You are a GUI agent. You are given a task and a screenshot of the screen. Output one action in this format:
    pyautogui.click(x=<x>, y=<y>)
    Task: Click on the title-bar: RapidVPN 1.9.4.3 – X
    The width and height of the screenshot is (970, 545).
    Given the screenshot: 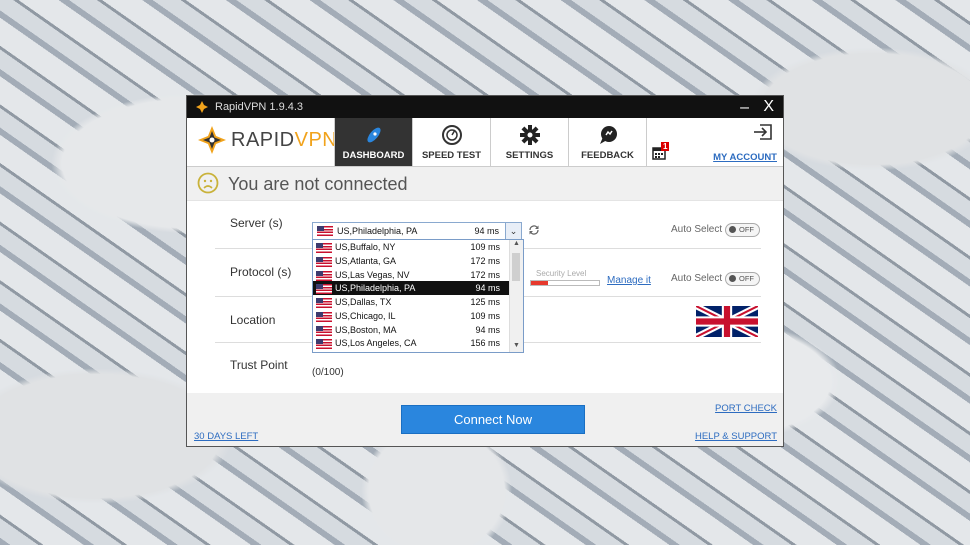 What is the action you would take?
    pyautogui.click(x=485, y=107)
    